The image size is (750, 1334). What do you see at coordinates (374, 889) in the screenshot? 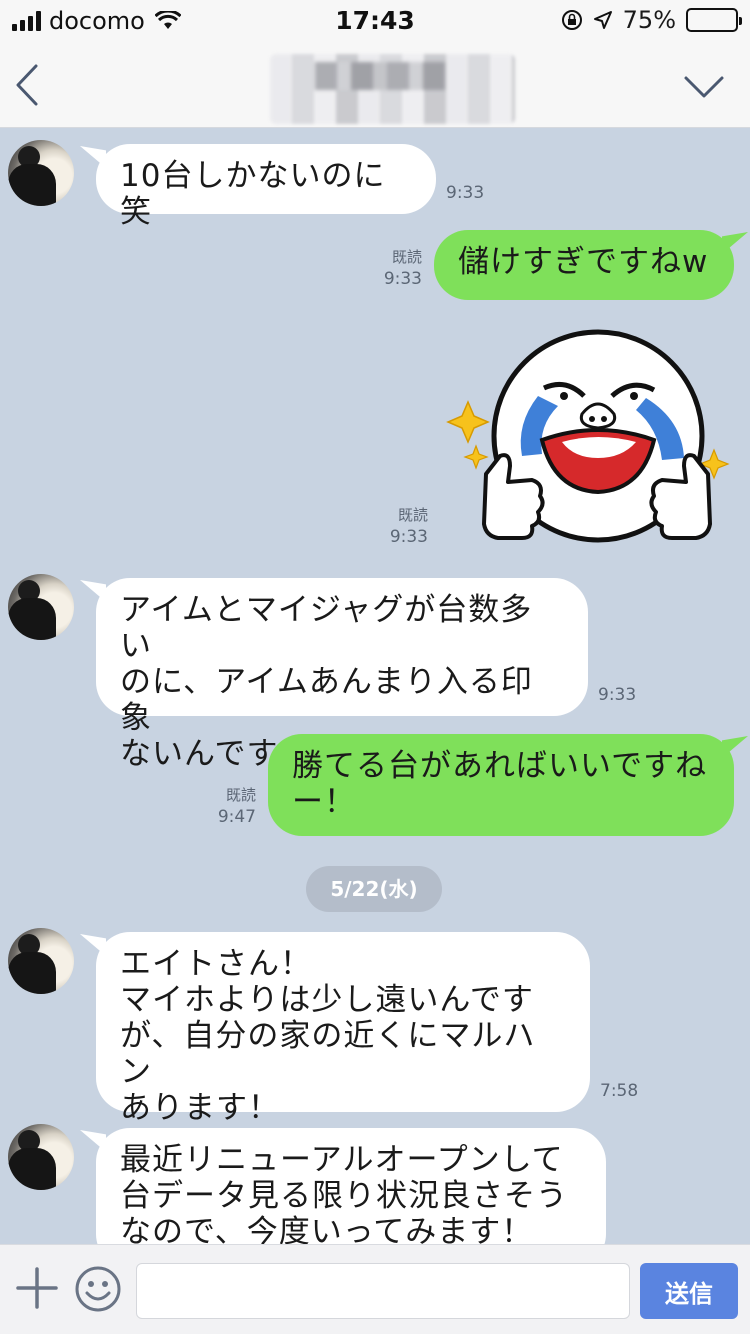
I see `date-divider: 5/22(水)` at bounding box center [374, 889].